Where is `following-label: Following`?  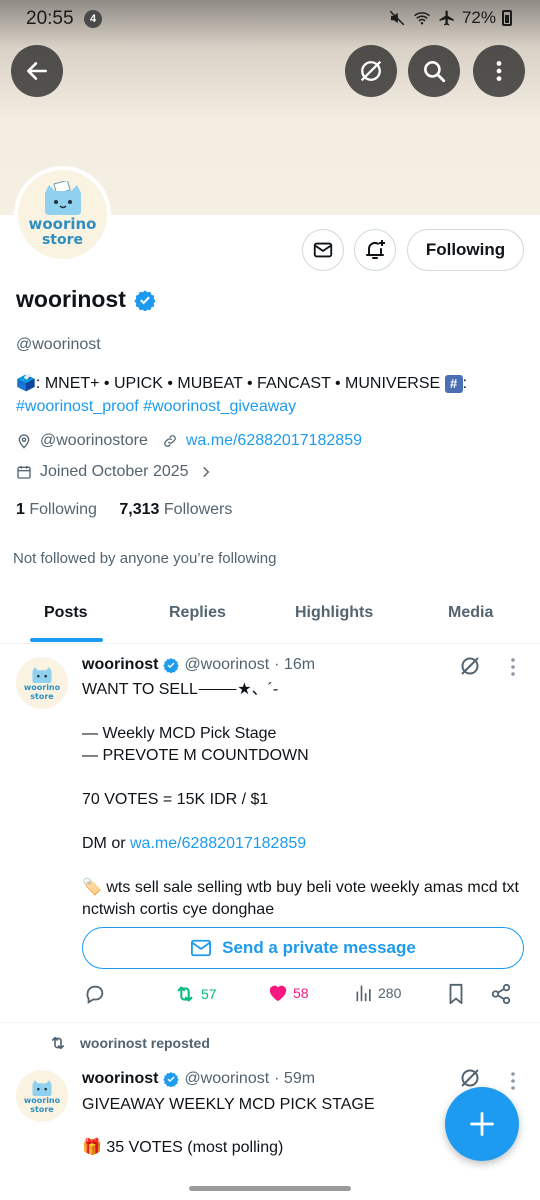
following-label: Following is located at coordinates (63, 509).